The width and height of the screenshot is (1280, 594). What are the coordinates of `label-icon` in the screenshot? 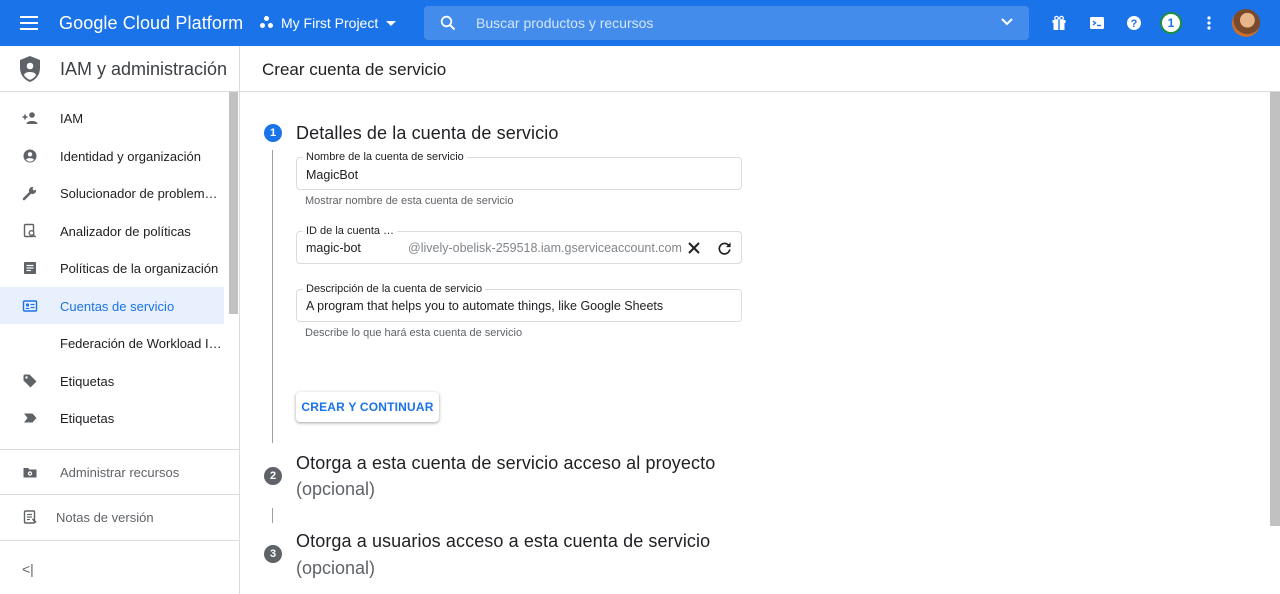 It's located at (30, 418).